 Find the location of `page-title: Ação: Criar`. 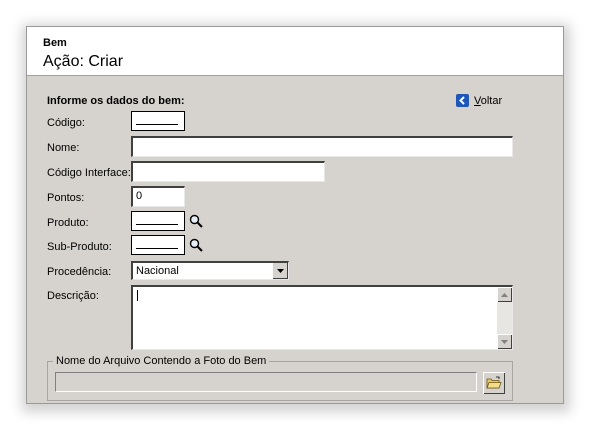

page-title: Ação: Criar is located at coordinates (83, 61).